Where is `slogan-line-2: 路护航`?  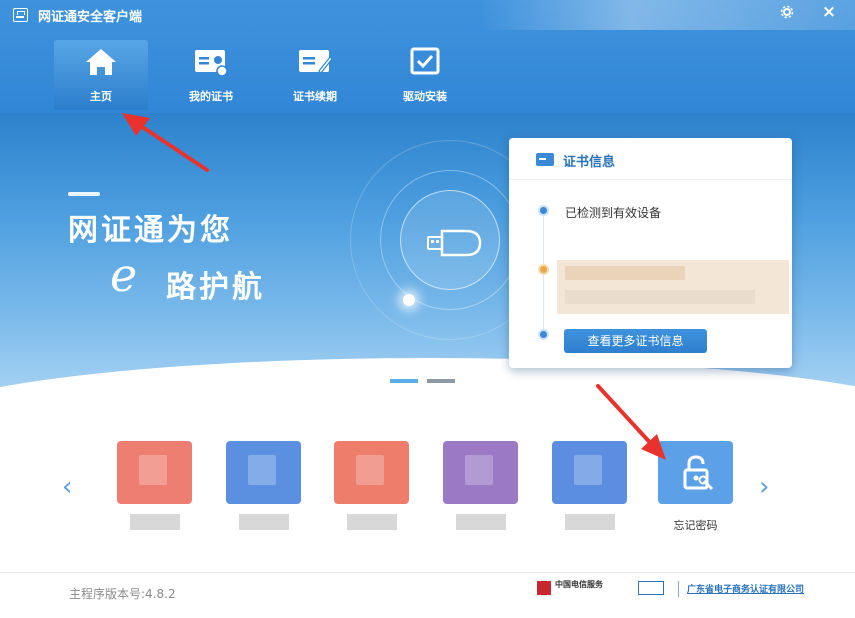
slogan-line-2: 路护航 is located at coordinates (215, 287).